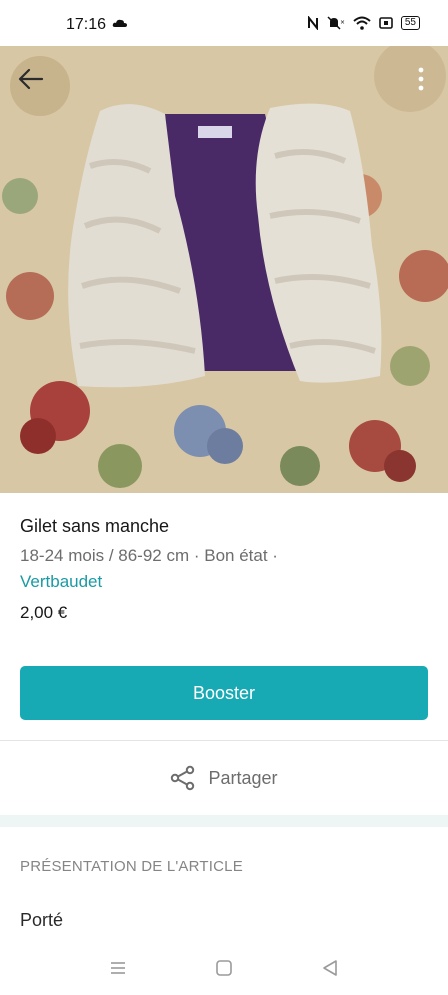  Describe the element at coordinates (42, 920) in the screenshot. I see `description-text: Porté` at that location.